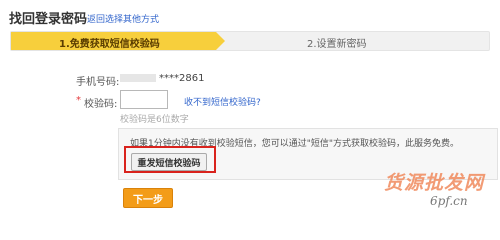  What do you see at coordinates (98, 82) in the screenshot?
I see `phone-label: 手机号码:` at bounding box center [98, 82].